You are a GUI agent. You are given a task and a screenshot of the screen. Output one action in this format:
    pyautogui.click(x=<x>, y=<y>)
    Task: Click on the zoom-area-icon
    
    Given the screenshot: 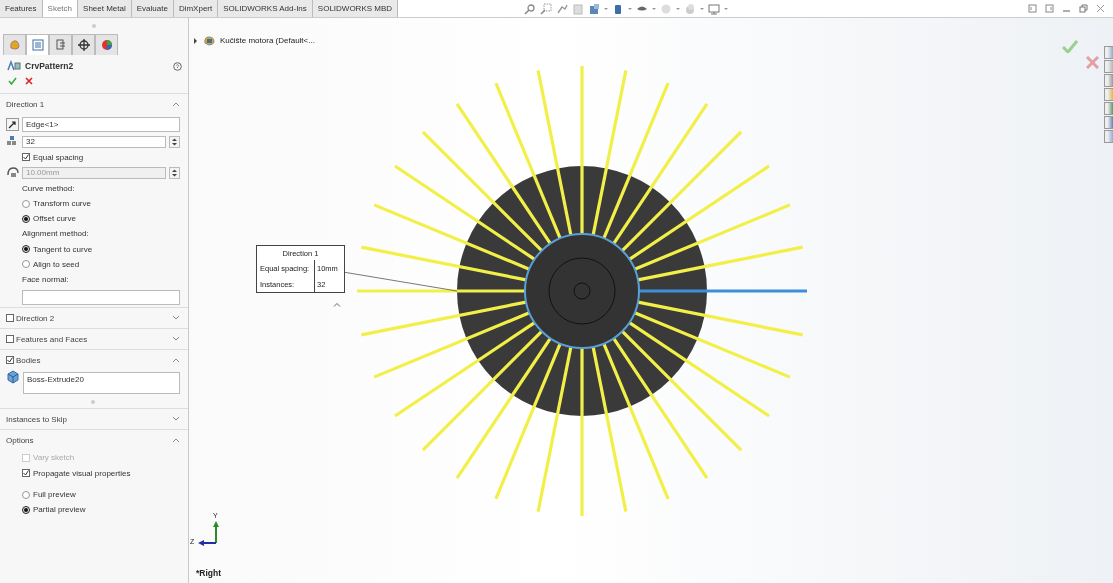 What is the action you would take?
    pyautogui.click(x=546, y=8)
    